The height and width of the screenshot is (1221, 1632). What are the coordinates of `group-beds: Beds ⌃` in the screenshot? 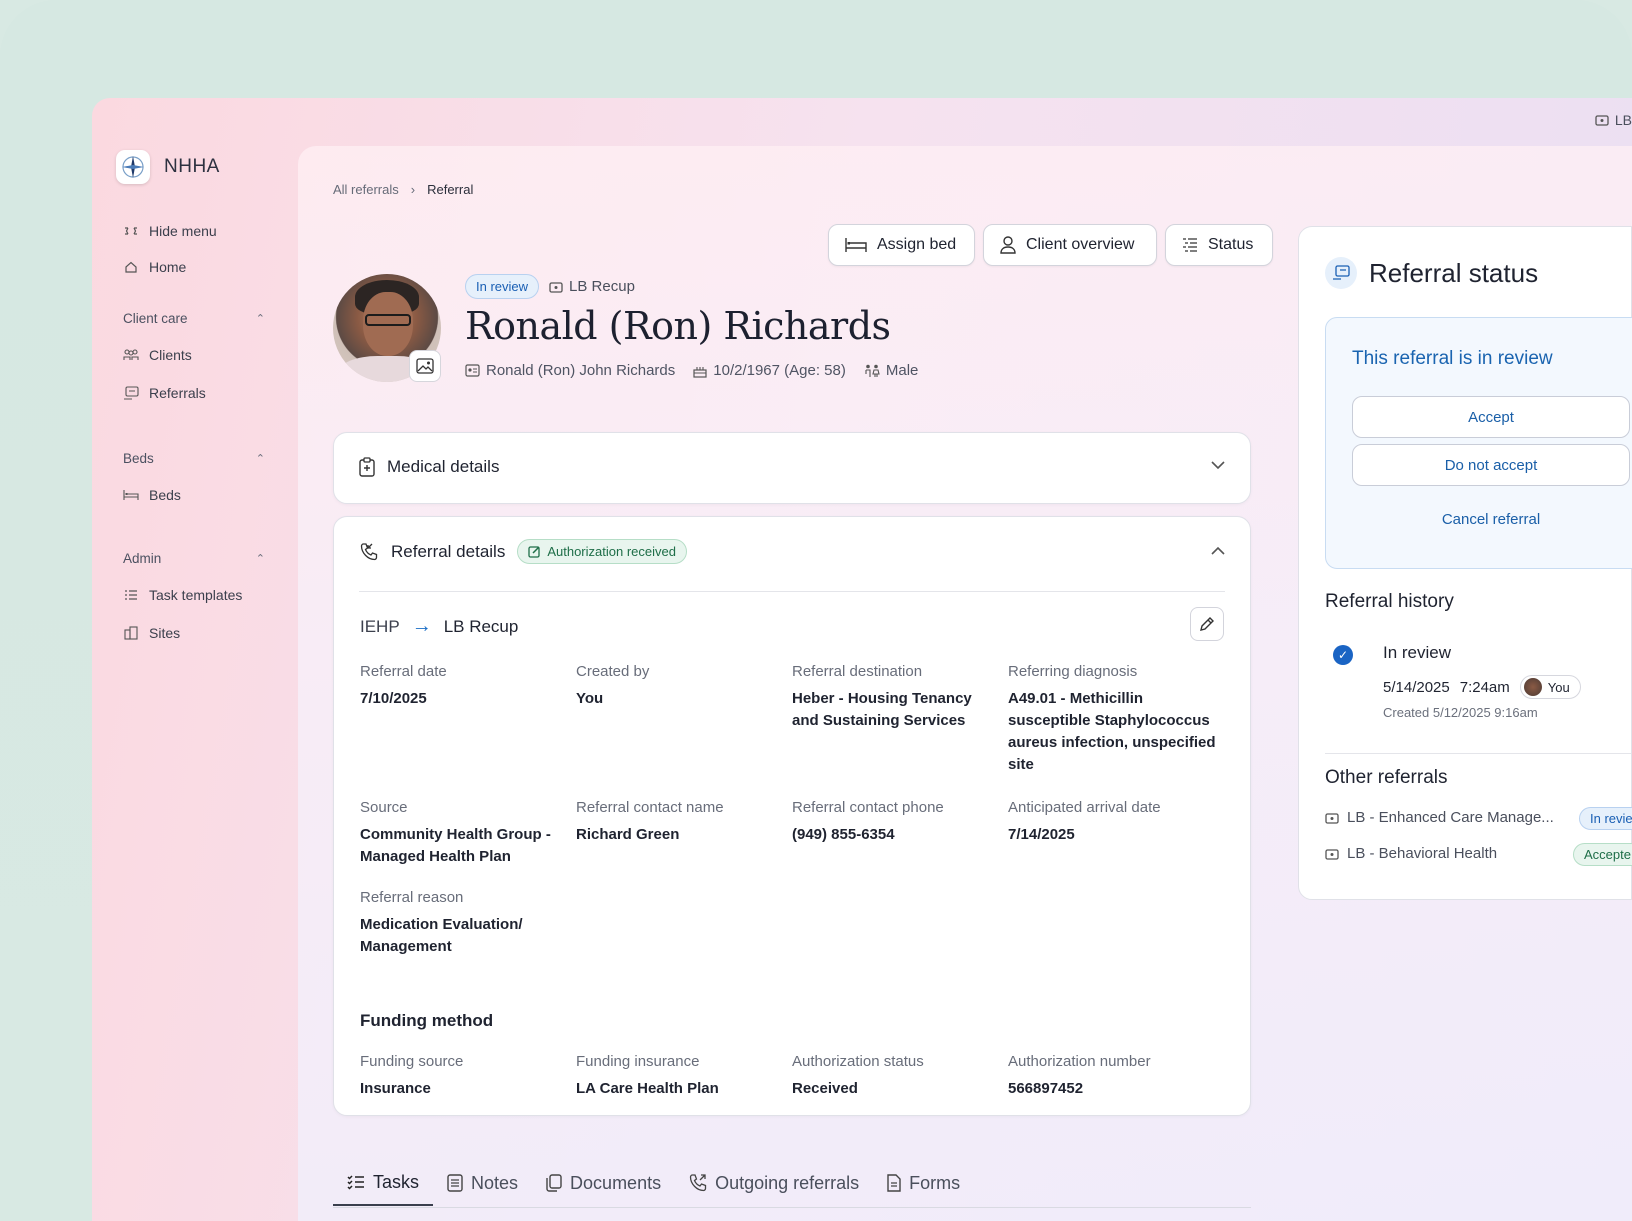 It's located at (194, 458).